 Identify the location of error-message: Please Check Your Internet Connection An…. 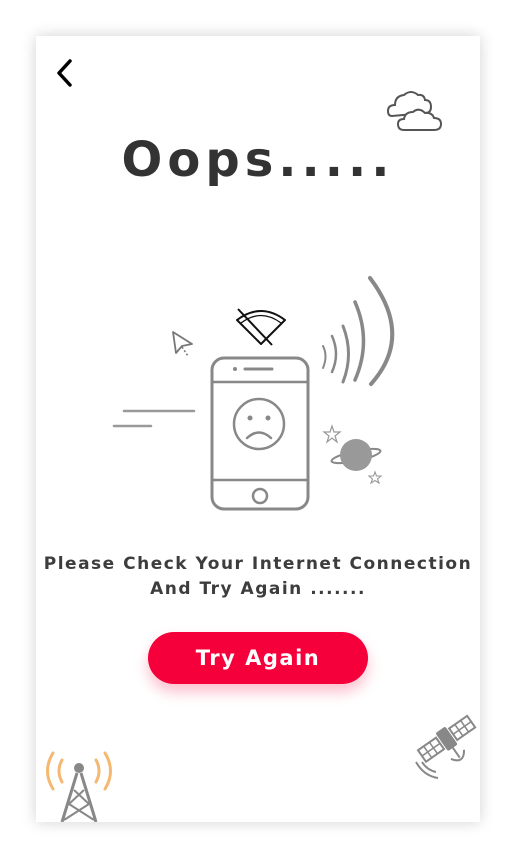
(258, 577).